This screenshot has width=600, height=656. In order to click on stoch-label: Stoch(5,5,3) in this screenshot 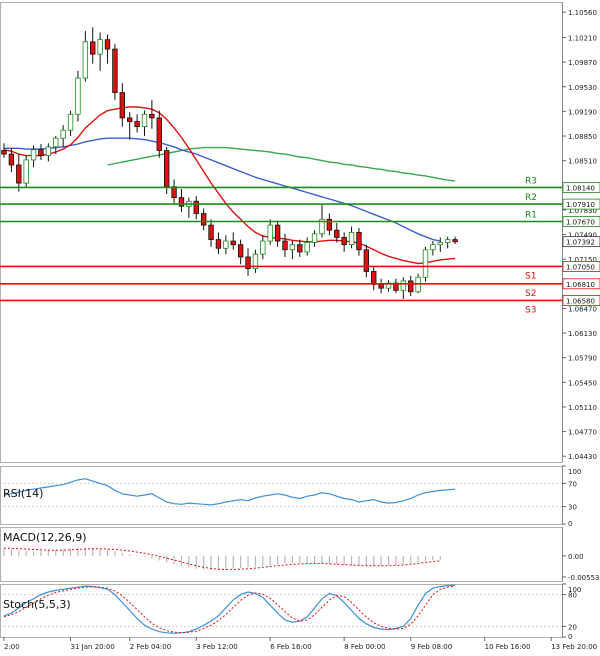, I will do `click(37, 604)`.